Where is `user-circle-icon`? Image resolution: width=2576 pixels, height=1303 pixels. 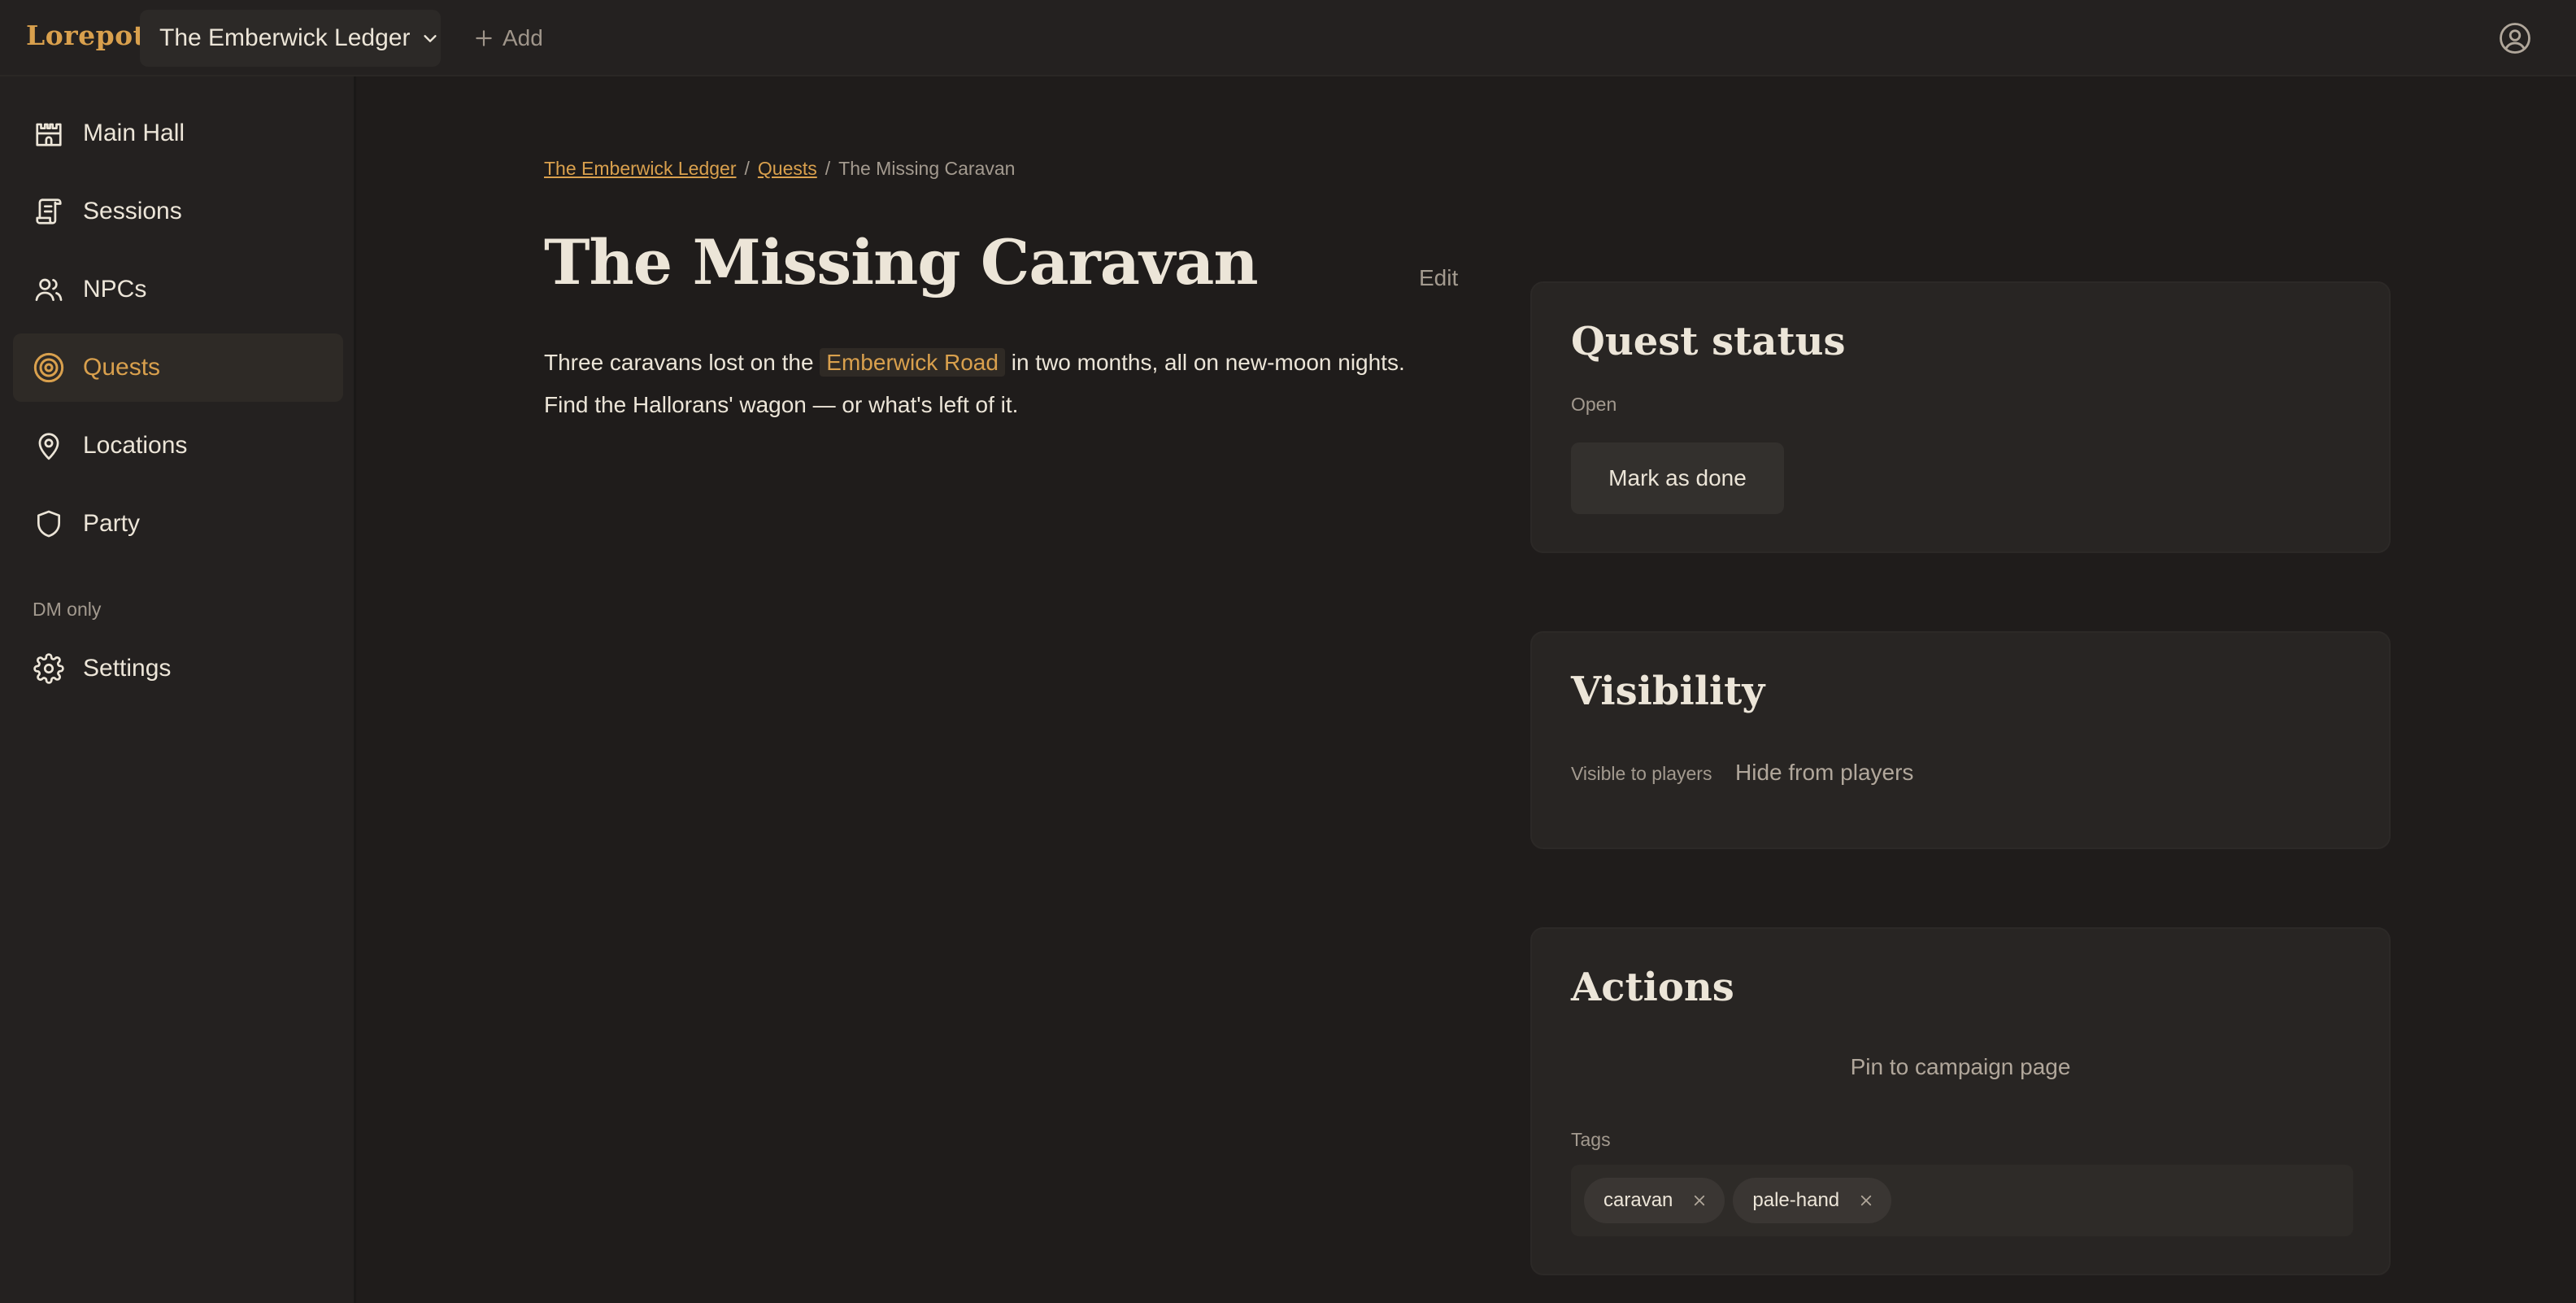
user-circle-icon is located at coordinates (2515, 38).